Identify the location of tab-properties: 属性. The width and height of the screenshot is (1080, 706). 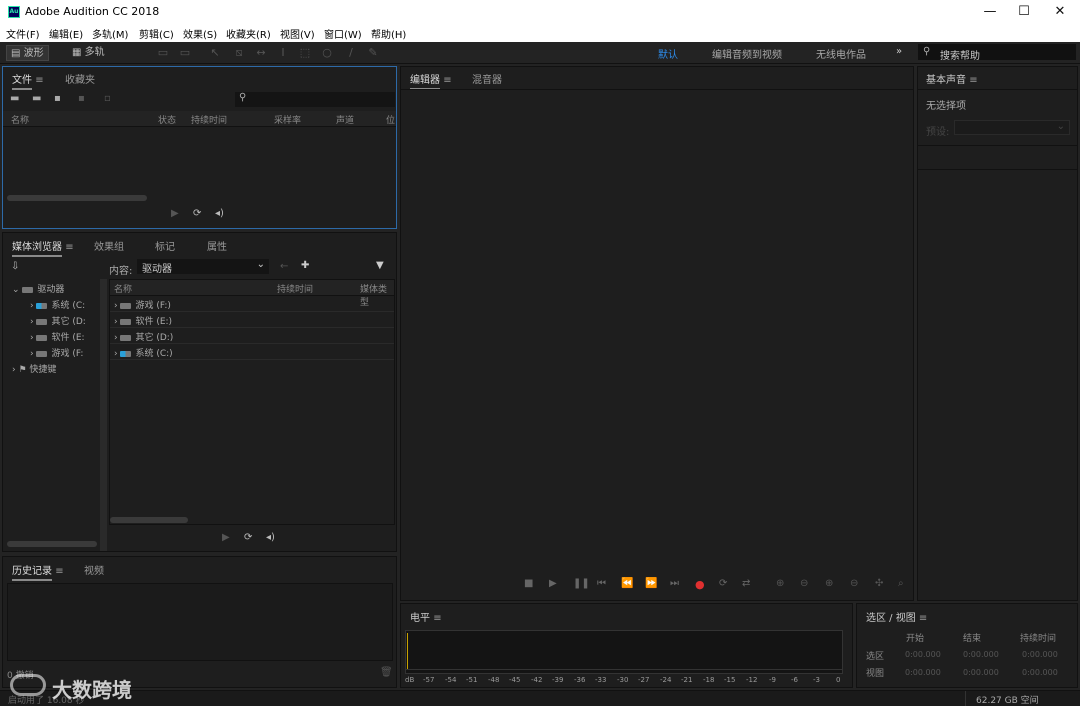
(217, 245).